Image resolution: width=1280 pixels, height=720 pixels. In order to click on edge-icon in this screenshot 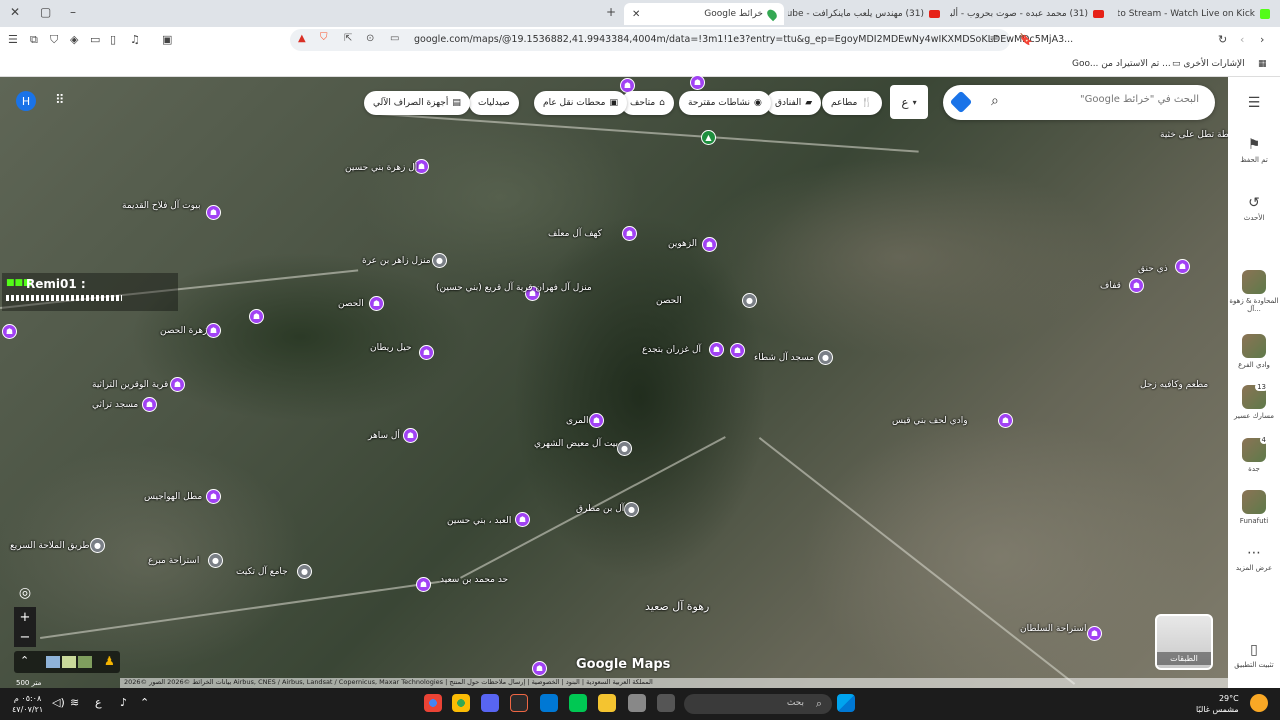, I will do `click(549, 703)`.